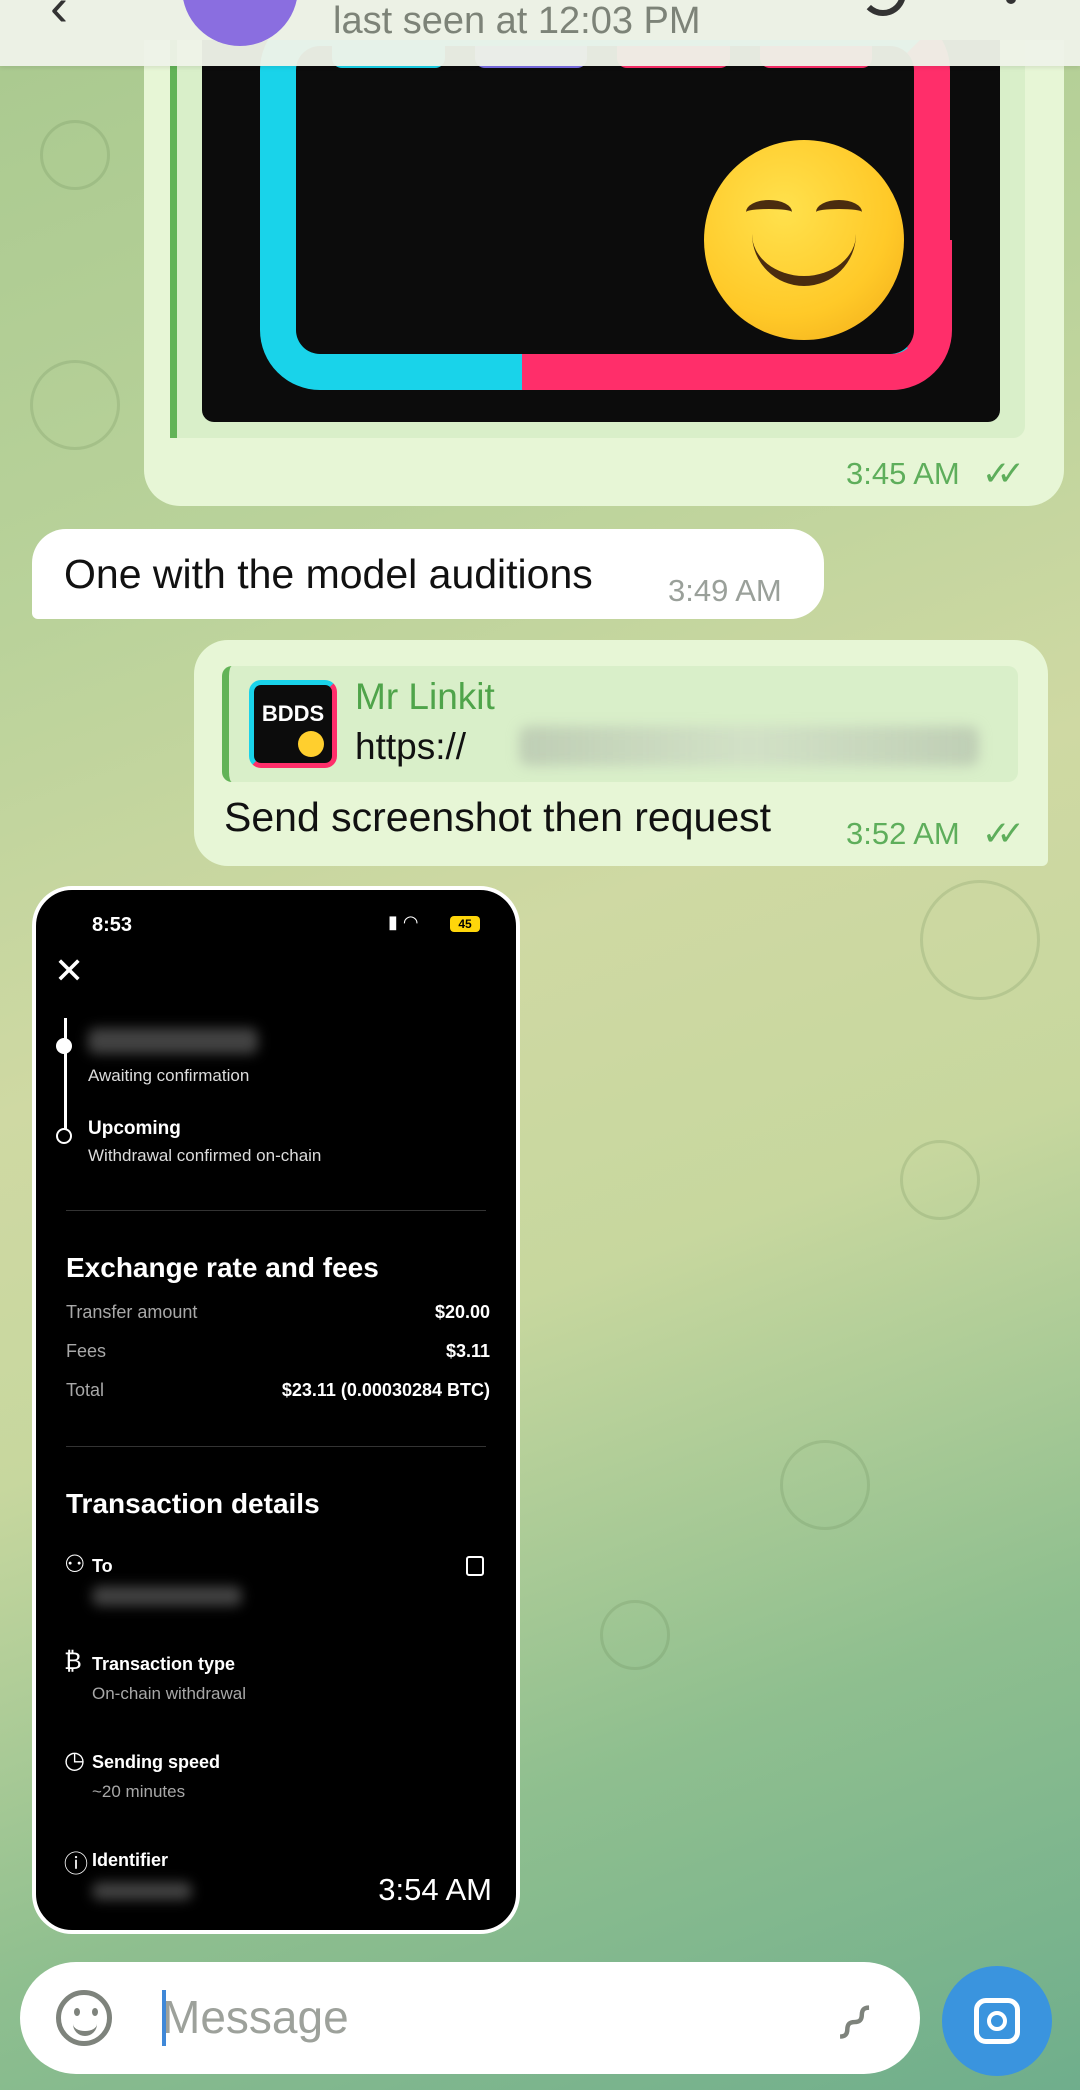 The image size is (1080, 2090). Describe the element at coordinates (425, 696) in the screenshot. I see `quoted-sender-name: Mr Linkit` at that location.